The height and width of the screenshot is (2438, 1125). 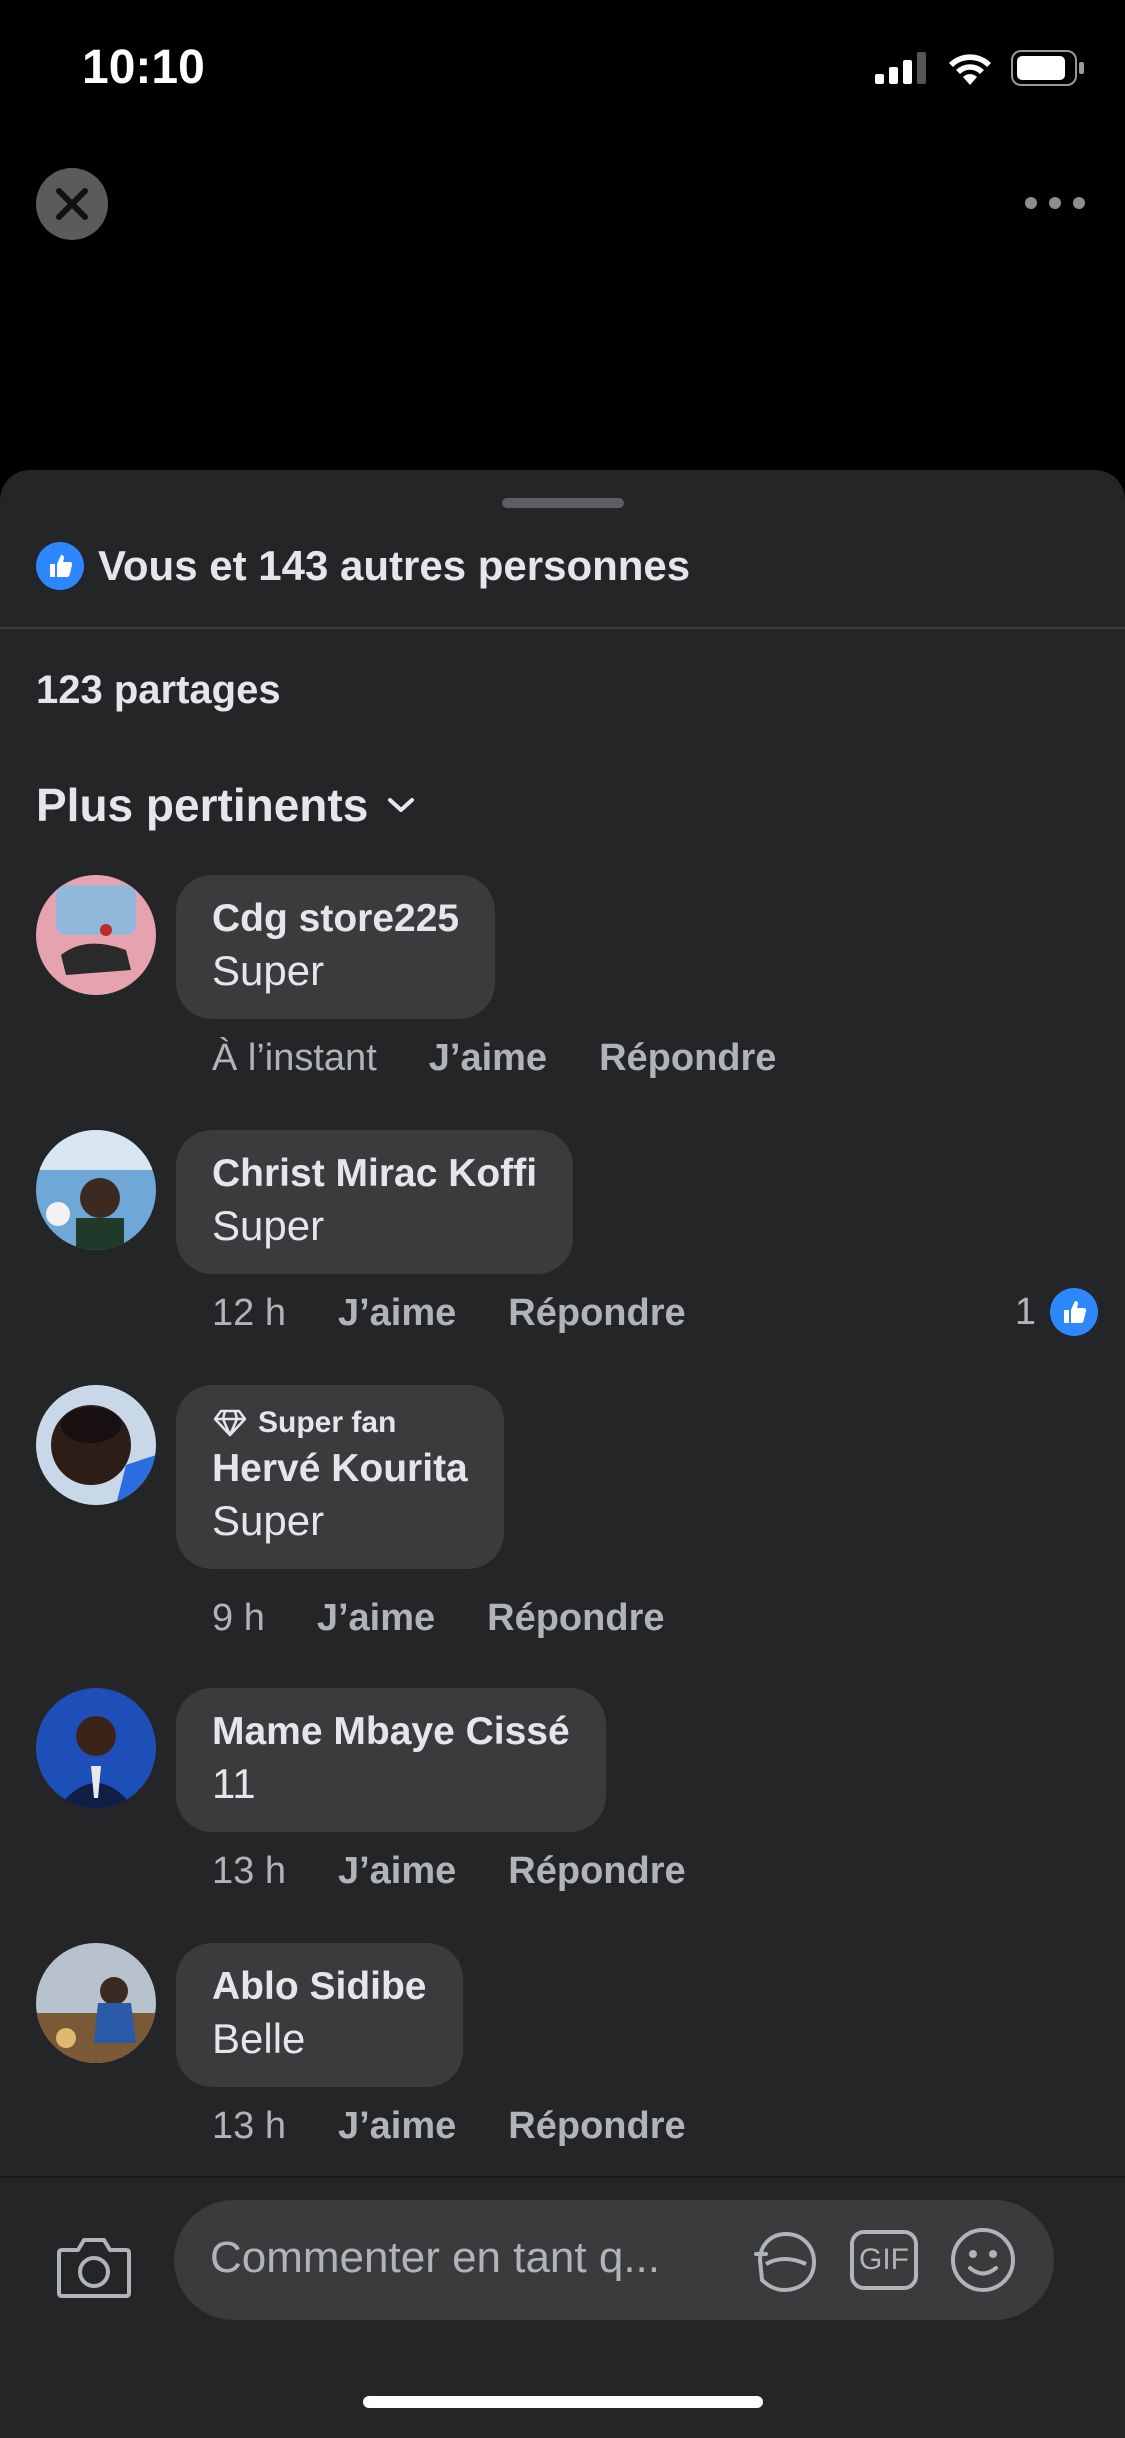 I want to click on status-bar: 10:10, so click(x=562, y=70).